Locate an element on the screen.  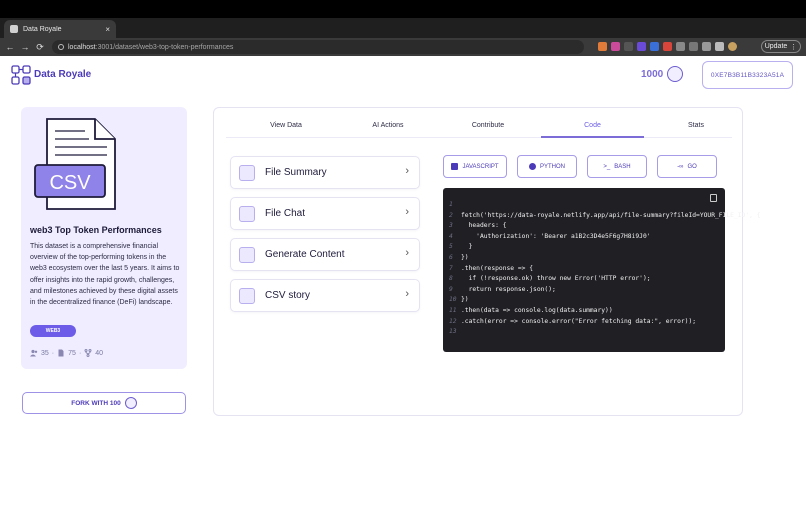
browser-update-button: Update ⋮ is located at coordinates (781, 46).